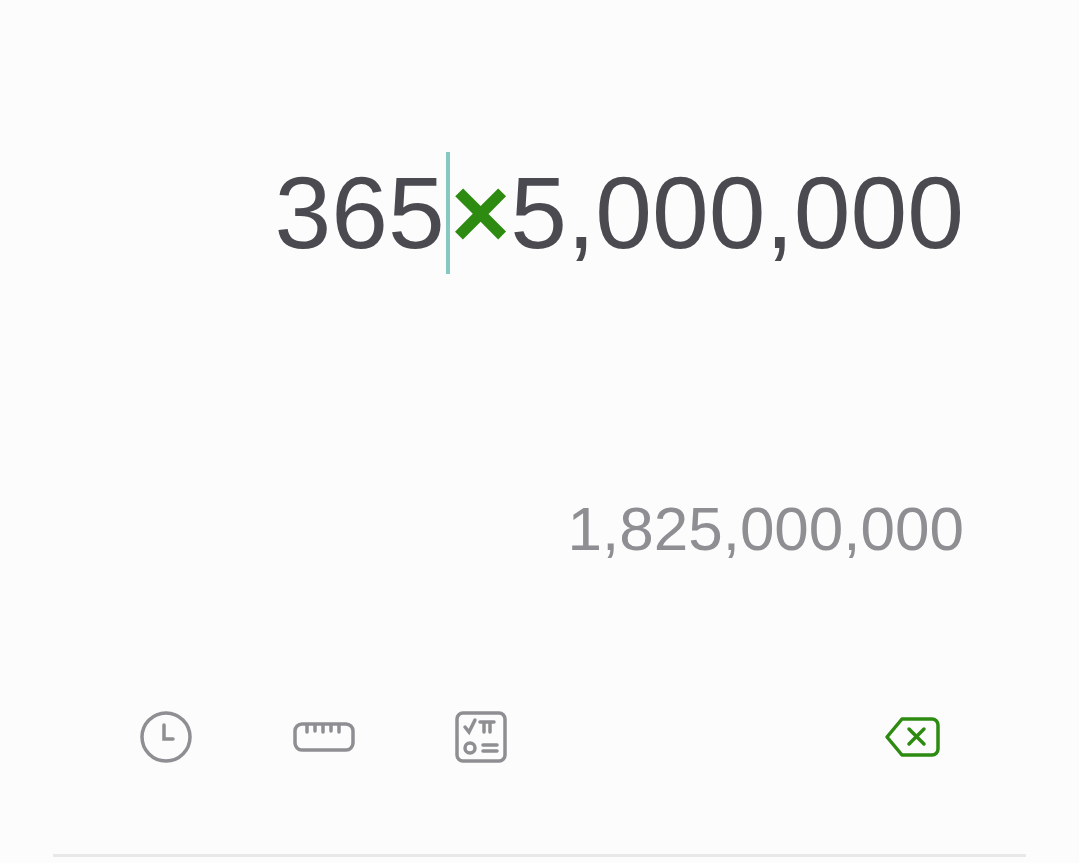 The height and width of the screenshot is (863, 1079). I want to click on history-button, so click(166, 737).